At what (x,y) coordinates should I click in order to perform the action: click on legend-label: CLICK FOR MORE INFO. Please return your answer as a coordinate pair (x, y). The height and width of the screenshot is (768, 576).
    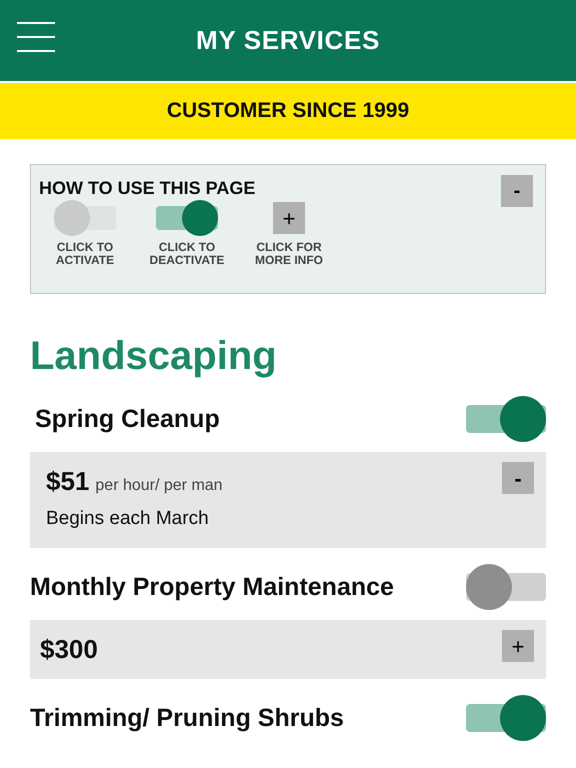
    Looking at the image, I should click on (289, 254).